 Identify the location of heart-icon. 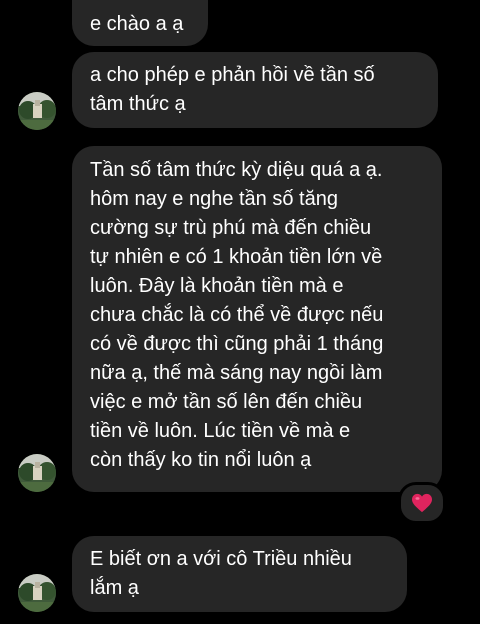
(422, 503).